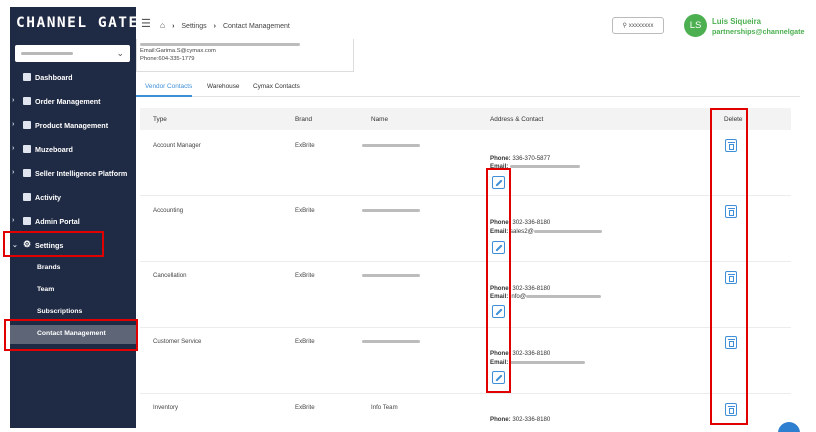  What do you see at coordinates (160, 119) in the screenshot?
I see `column-header-type: Type` at bounding box center [160, 119].